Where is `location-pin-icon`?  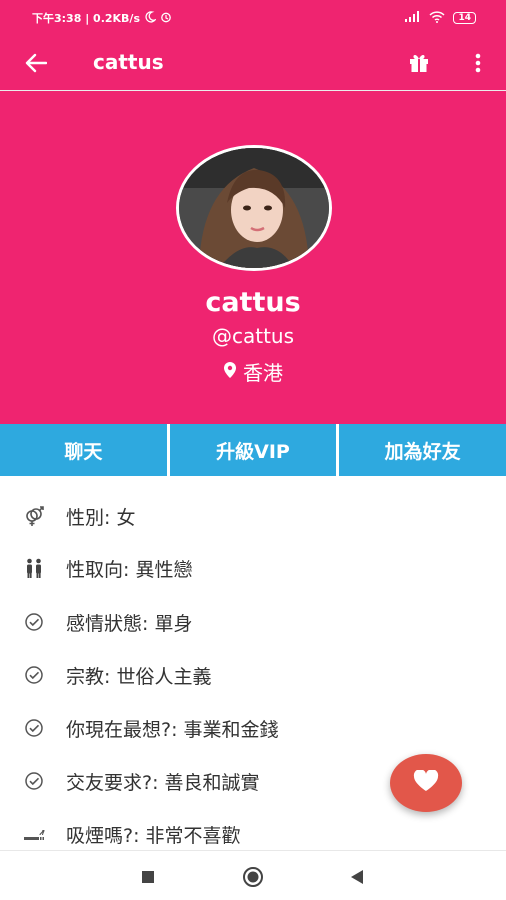
location-pin-icon is located at coordinates (230, 372).